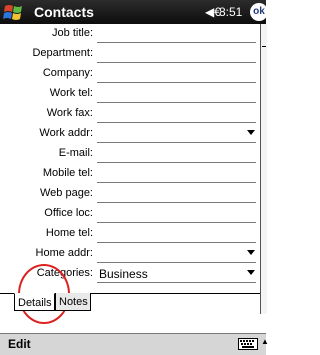  I want to click on form-row: E-mail:, so click(130, 154).